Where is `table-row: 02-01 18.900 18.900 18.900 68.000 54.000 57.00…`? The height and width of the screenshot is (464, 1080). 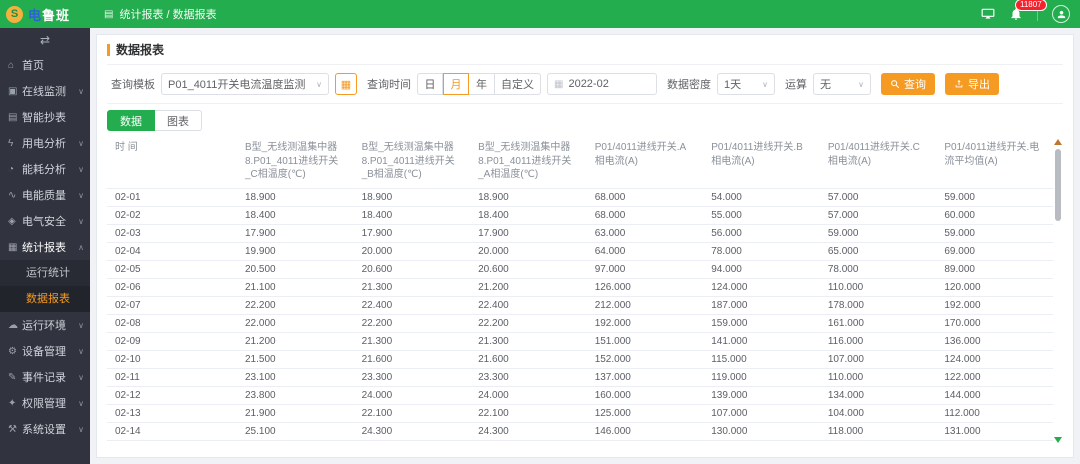
table-row: 02-01 18.900 18.900 18.900 68.000 54.000 57.00… is located at coordinates (580, 197).